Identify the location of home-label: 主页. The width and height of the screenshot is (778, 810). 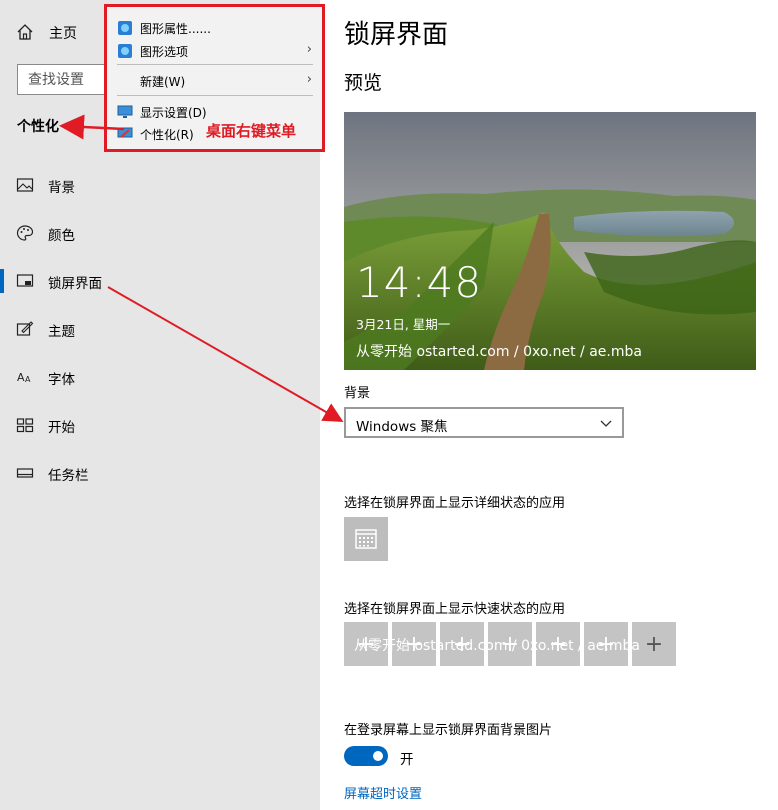
(63, 34).